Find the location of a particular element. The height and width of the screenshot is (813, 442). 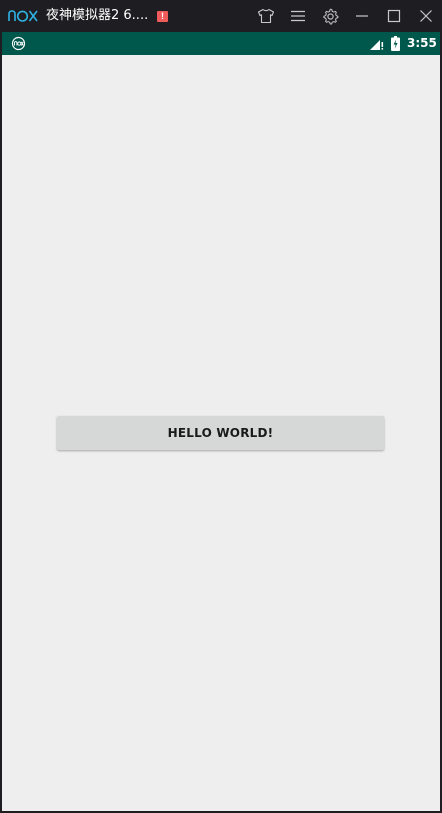

nox-logo-icon is located at coordinates (23, 16).